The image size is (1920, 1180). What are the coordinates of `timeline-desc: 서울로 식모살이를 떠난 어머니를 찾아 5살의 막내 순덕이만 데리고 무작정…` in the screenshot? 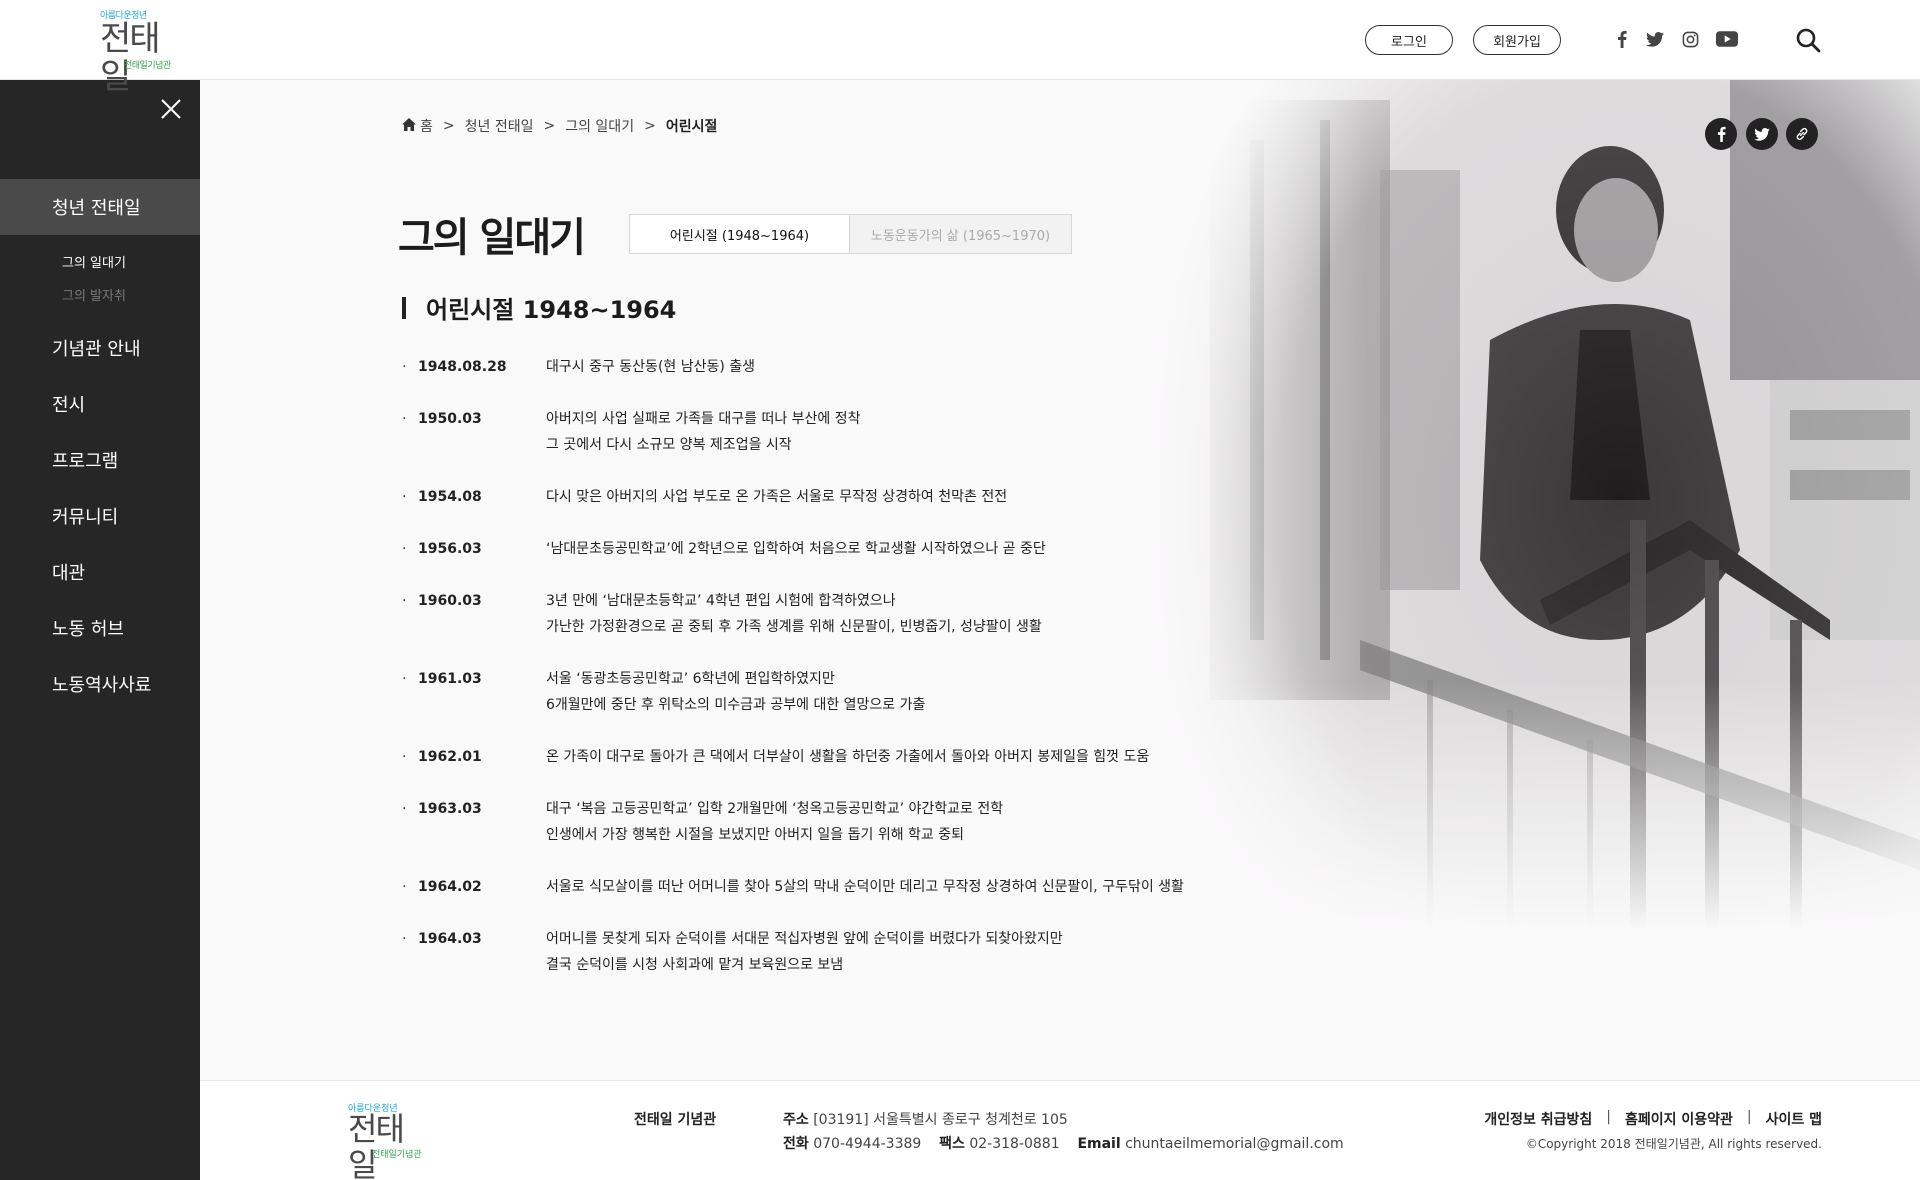 It's located at (865, 887).